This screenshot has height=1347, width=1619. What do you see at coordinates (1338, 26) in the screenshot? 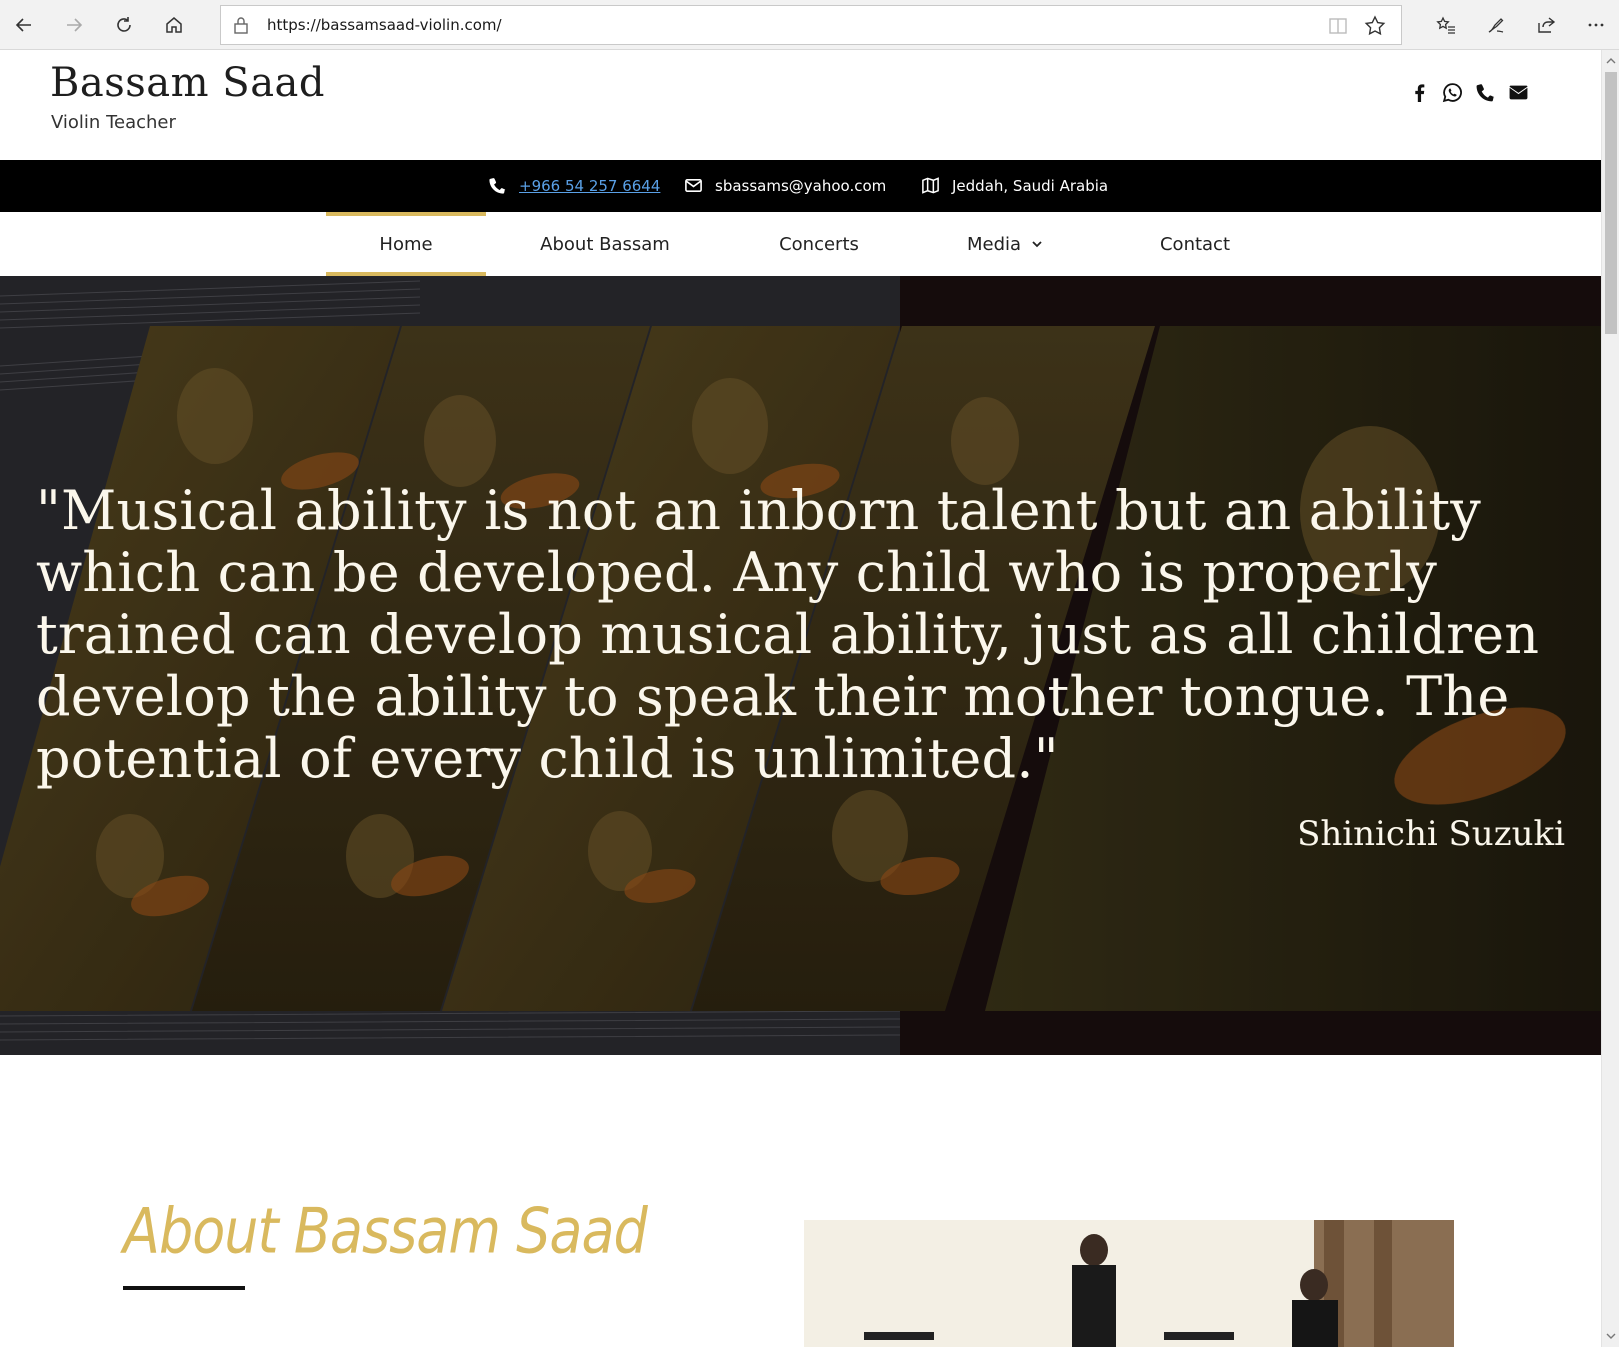
I see `reading-view-icon` at bounding box center [1338, 26].